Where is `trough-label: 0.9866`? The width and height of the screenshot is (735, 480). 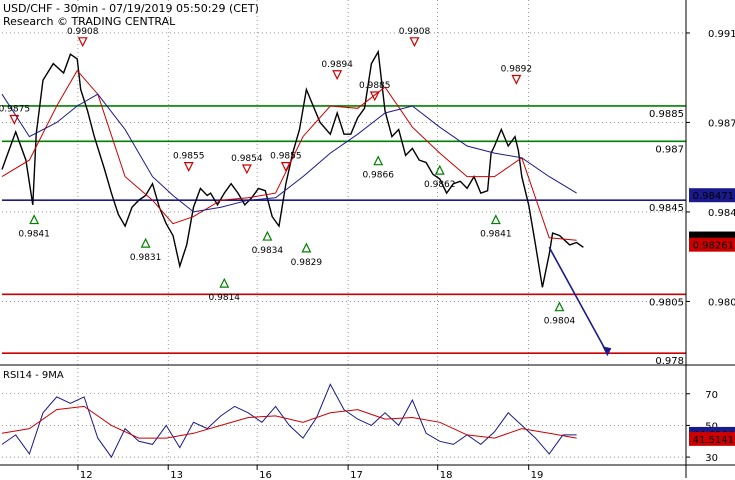
trough-label: 0.9866 is located at coordinates (378, 176).